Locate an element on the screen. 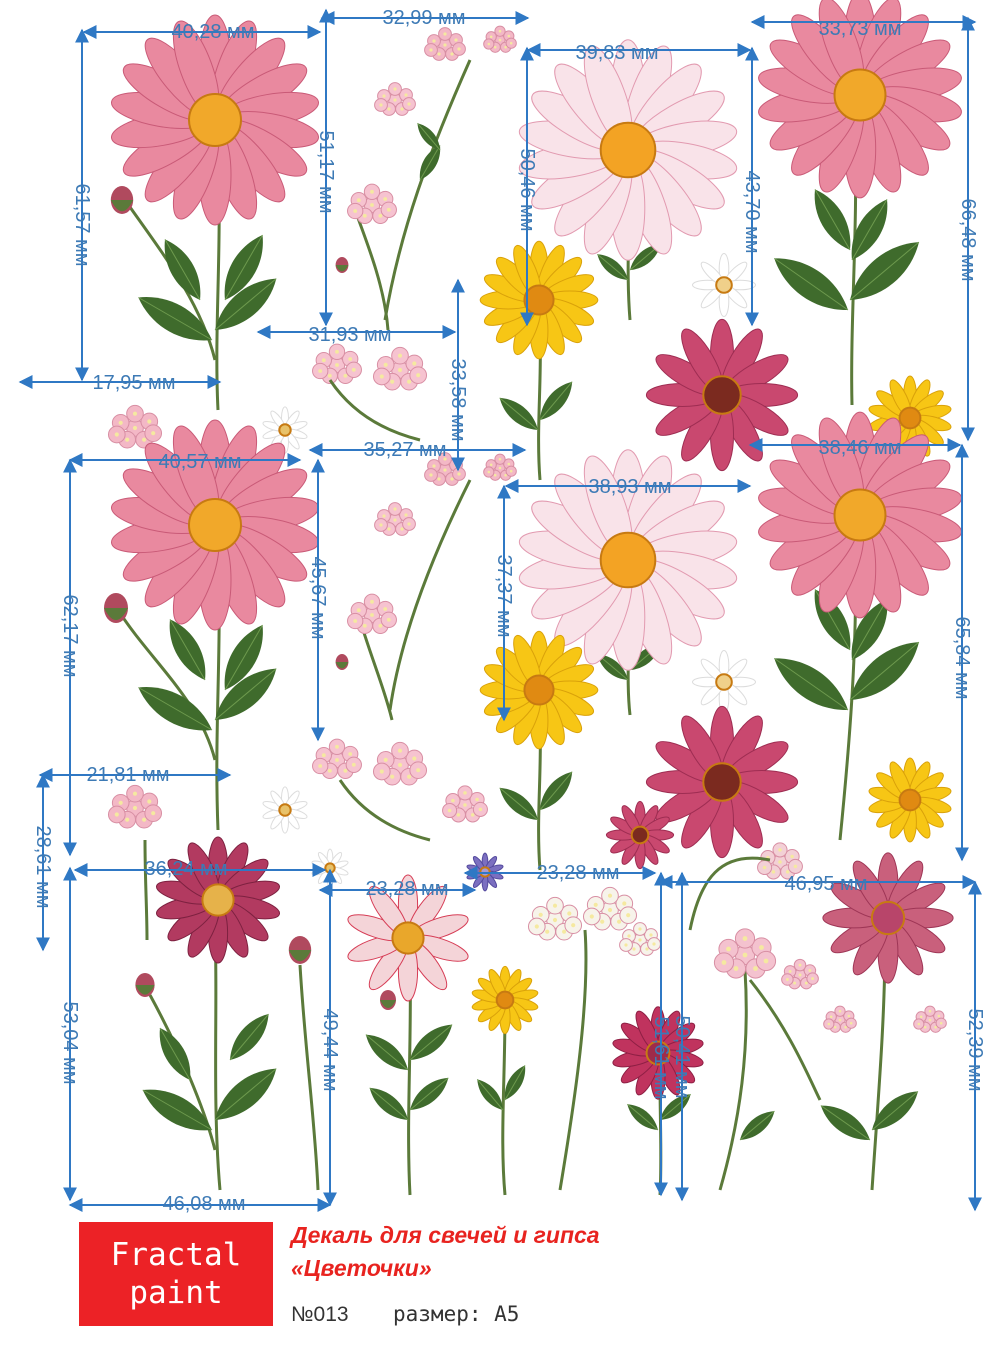 The width and height of the screenshot is (1000, 1347). dimension-label-v-11: 28,61 мм is located at coordinates (43, 867).